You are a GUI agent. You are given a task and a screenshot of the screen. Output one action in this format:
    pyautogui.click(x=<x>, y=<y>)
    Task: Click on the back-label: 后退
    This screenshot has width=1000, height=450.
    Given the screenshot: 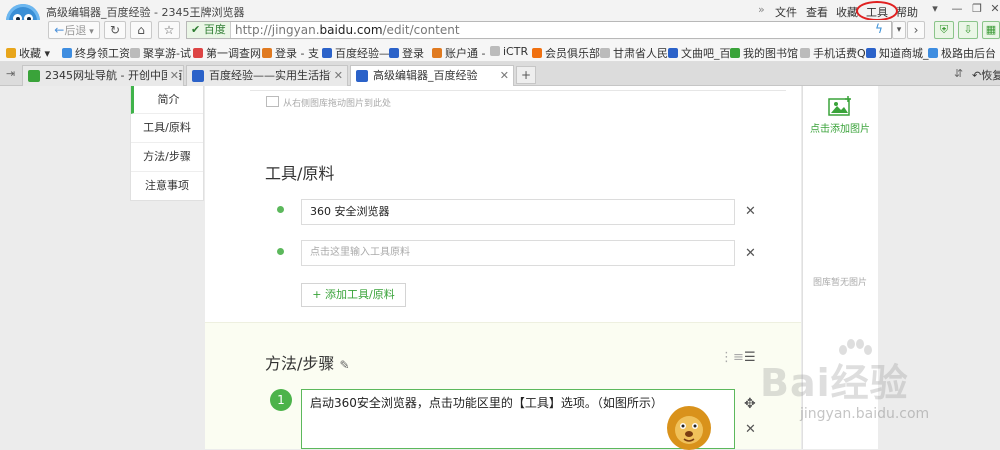 What is the action you would take?
    pyautogui.click(x=75, y=30)
    